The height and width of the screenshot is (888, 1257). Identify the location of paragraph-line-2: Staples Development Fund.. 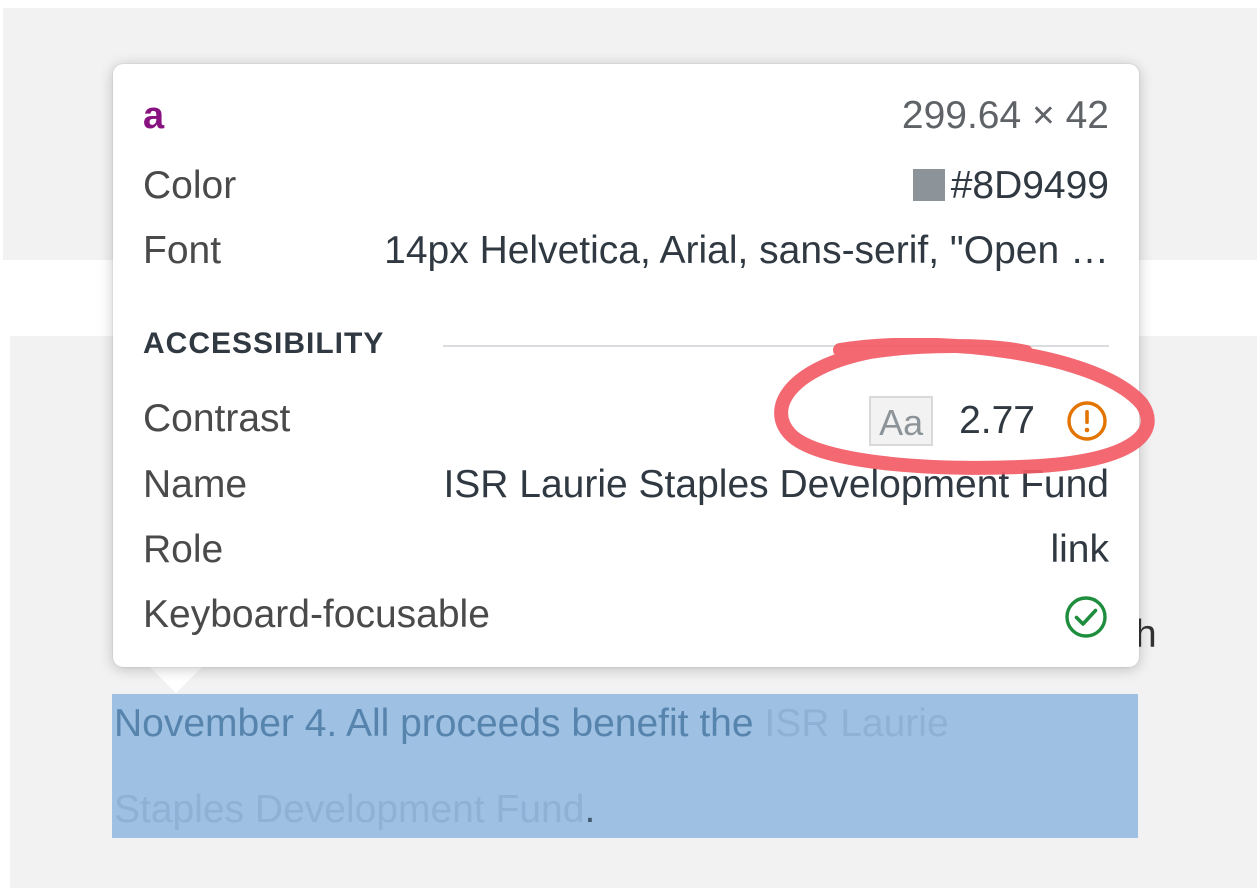
(354, 810).